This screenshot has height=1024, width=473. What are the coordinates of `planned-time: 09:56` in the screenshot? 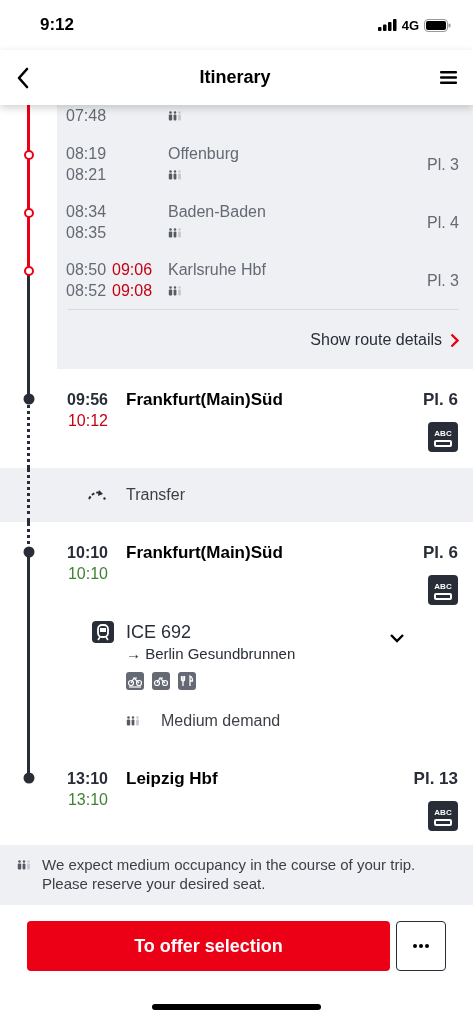 It's located at (87, 400).